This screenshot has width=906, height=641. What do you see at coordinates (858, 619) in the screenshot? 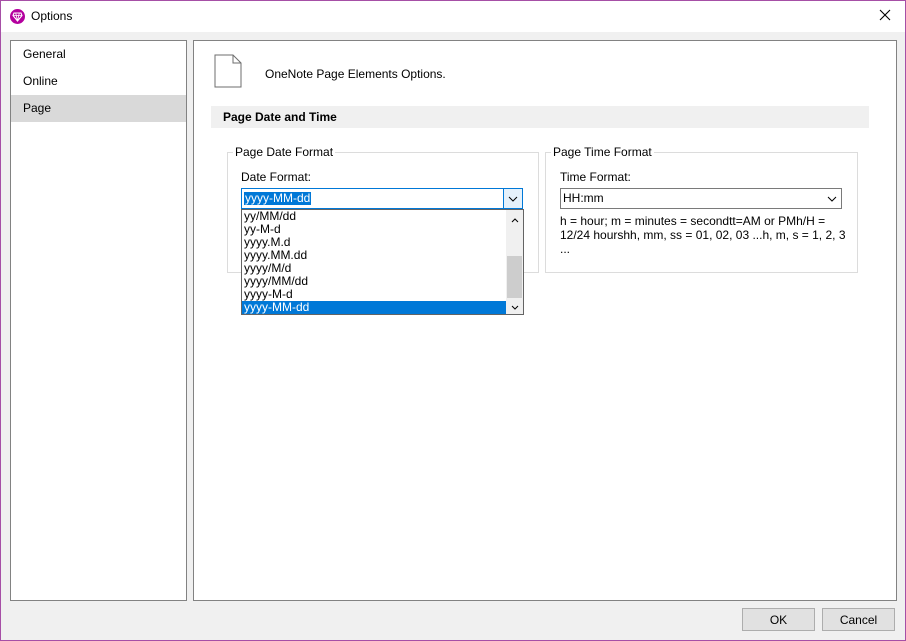
I see `cancel-button: Cancel` at bounding box center [858, 619].